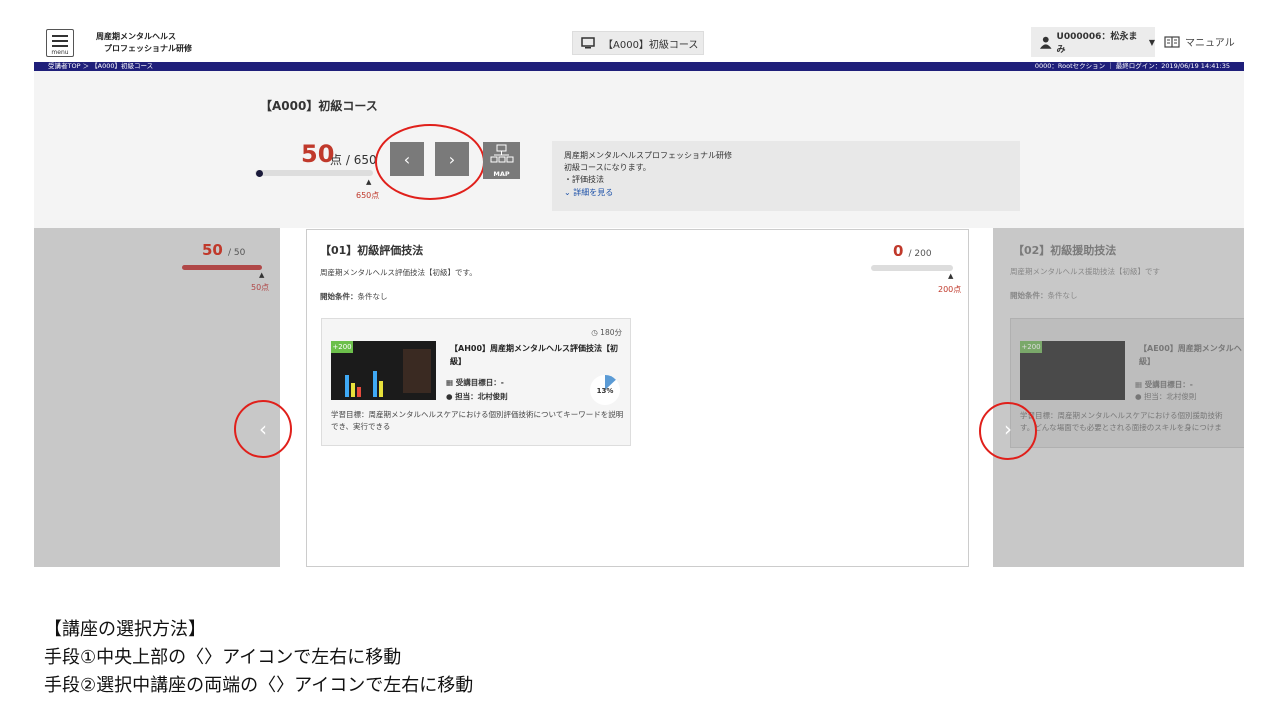 This screenshot has width=1280, height=720. I want to click on brand-line1: 周産期メンタルヘルス, so click(136, 36).